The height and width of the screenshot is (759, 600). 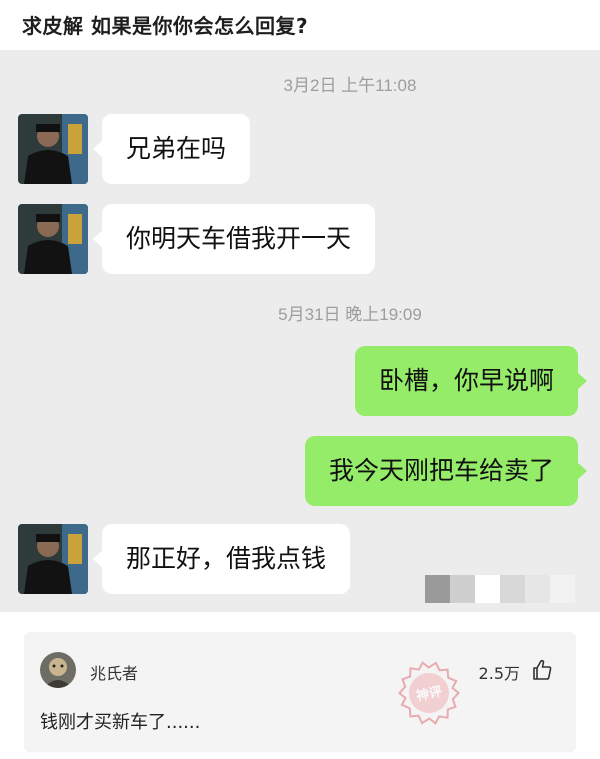 What do you see at coordinates (114, 672) in the screenshot?
I see `comment-username: 兆氏者` at bounding box center [114, 672].